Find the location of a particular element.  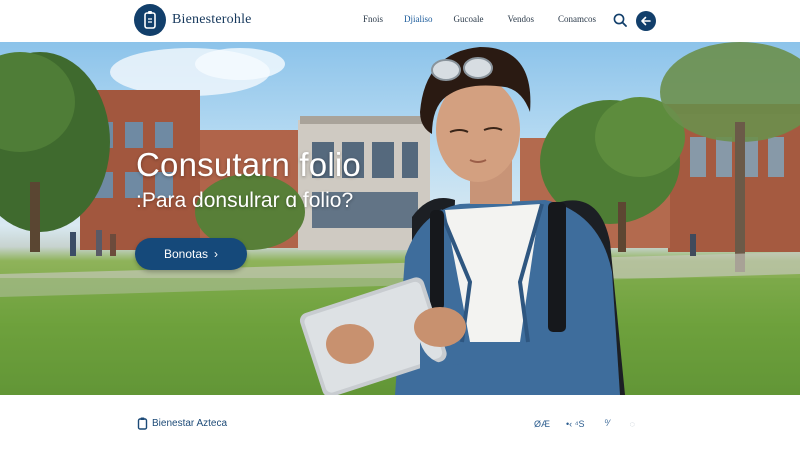

nav-item-4: Vendos is located at coordinates (521, 19).